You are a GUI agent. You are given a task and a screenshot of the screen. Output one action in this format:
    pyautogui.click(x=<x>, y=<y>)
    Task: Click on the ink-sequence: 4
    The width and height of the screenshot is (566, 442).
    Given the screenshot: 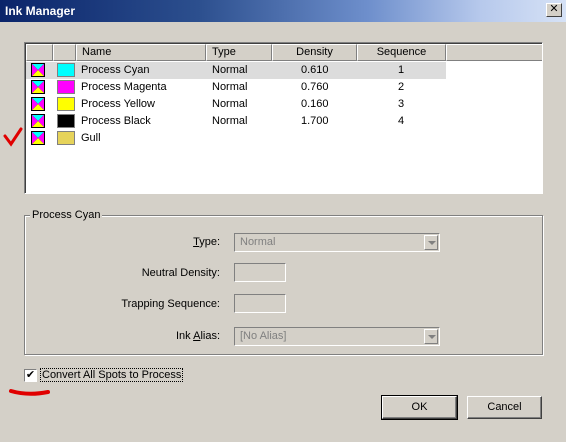 What is the action you would take?
    pyautogui.click(x=401, y=121)
    